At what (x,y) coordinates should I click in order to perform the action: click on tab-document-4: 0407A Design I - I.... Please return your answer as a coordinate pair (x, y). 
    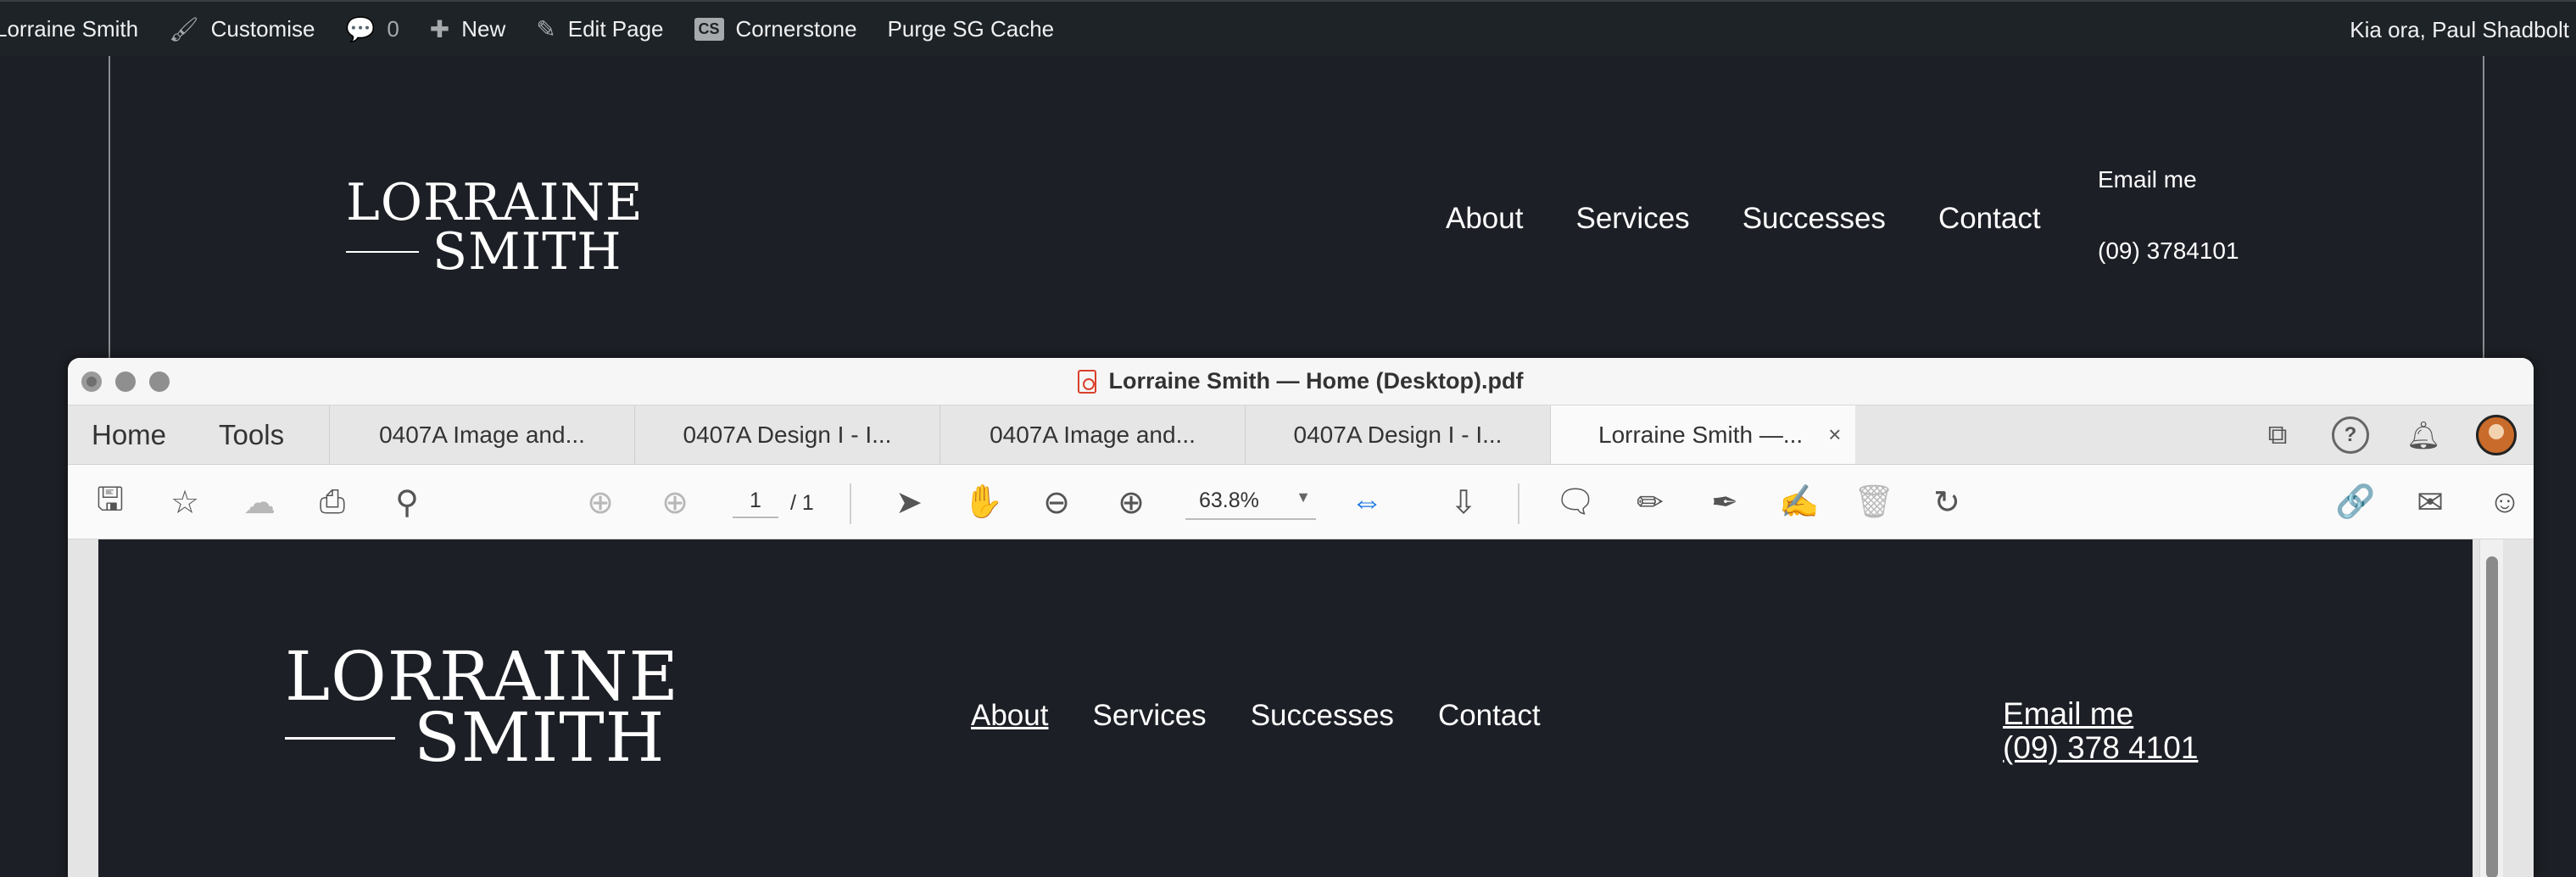
    Looking at the image, I should click on (1397, 434).